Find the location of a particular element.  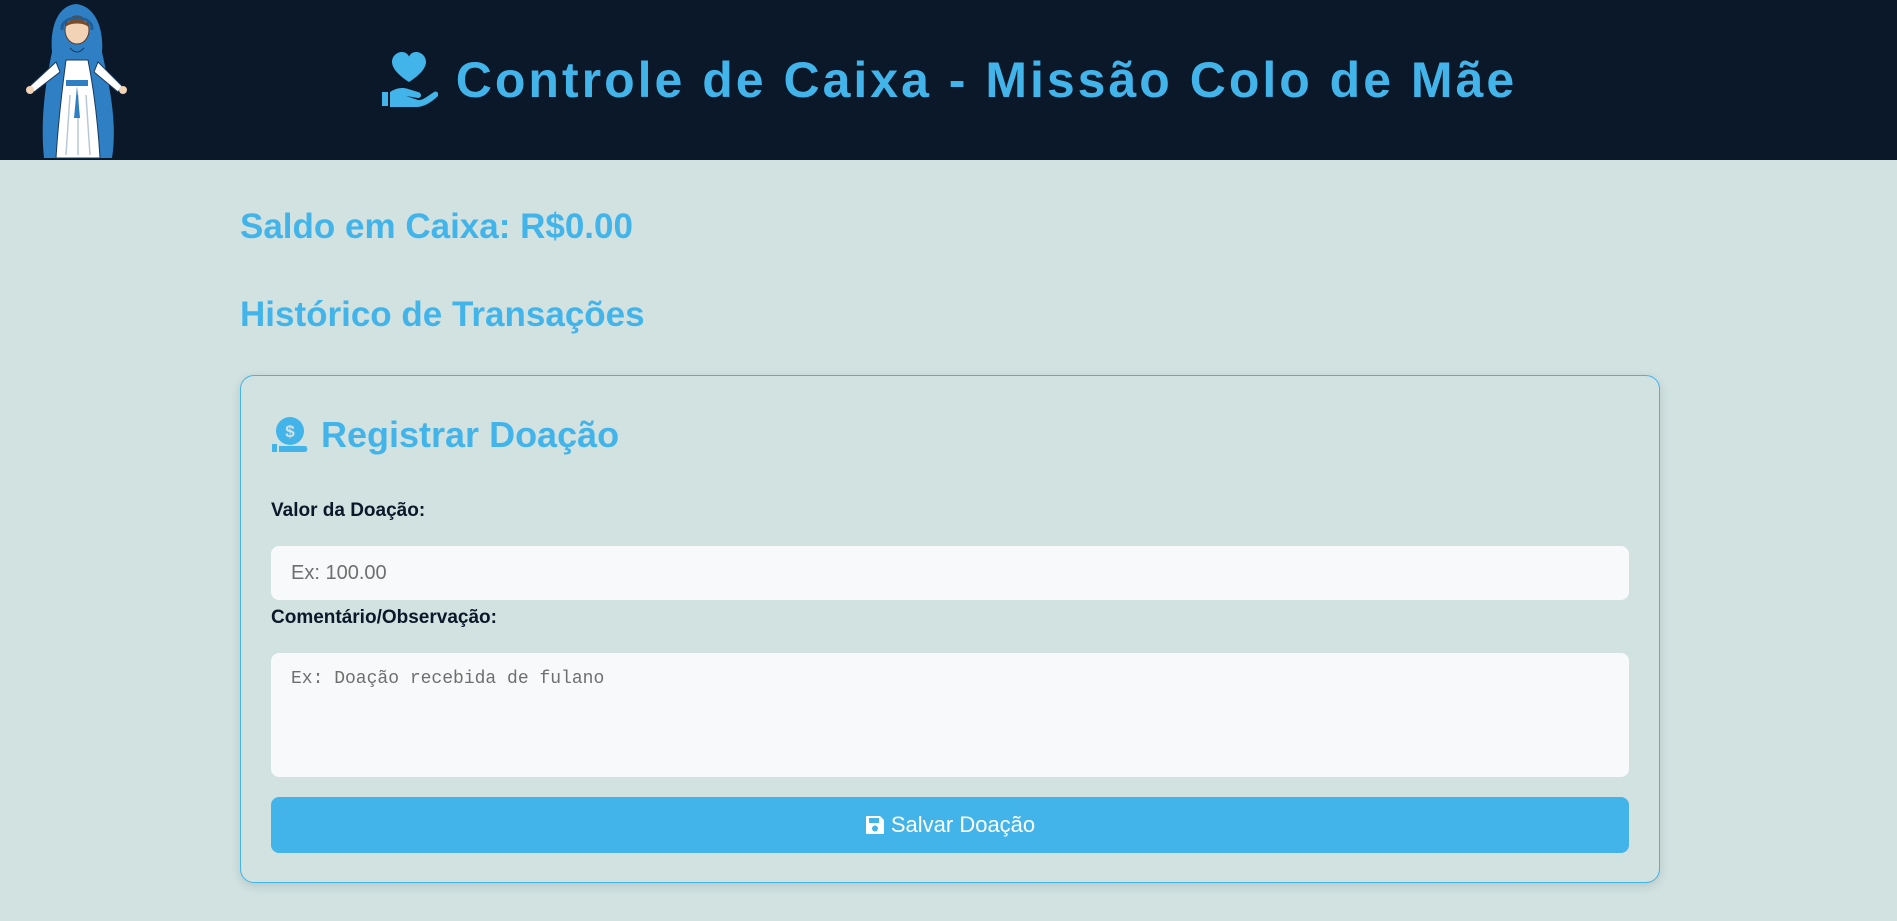

save-donation-button: Salvar Doação is located at coordinates (950, 825).